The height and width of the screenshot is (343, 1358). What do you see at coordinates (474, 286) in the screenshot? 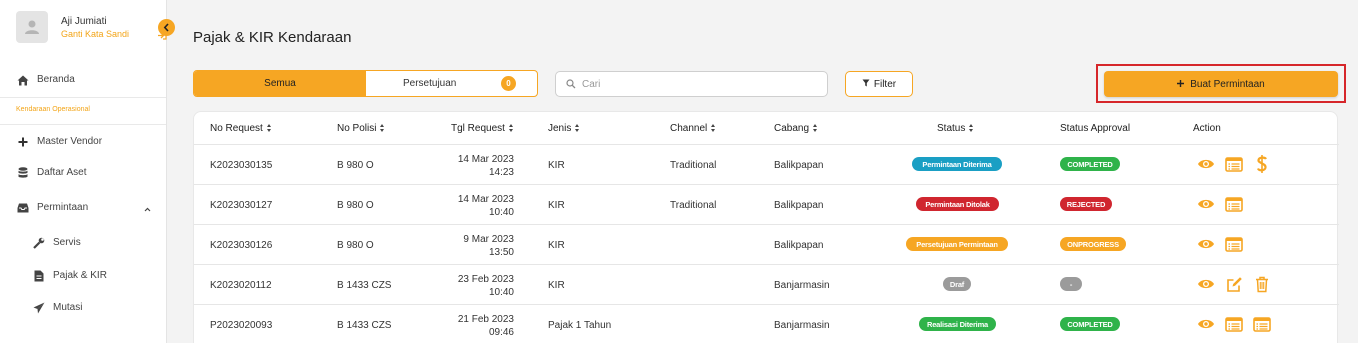
I see `request-date-cell: 23 Feb 2023 10:40` at bounding box center [474, 286].